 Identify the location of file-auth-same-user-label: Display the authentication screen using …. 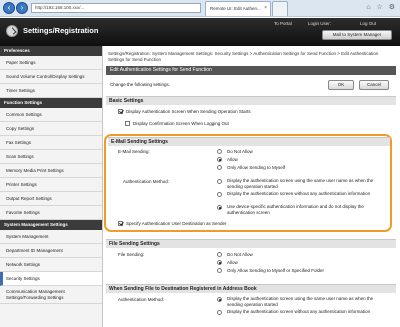
(300, 301).